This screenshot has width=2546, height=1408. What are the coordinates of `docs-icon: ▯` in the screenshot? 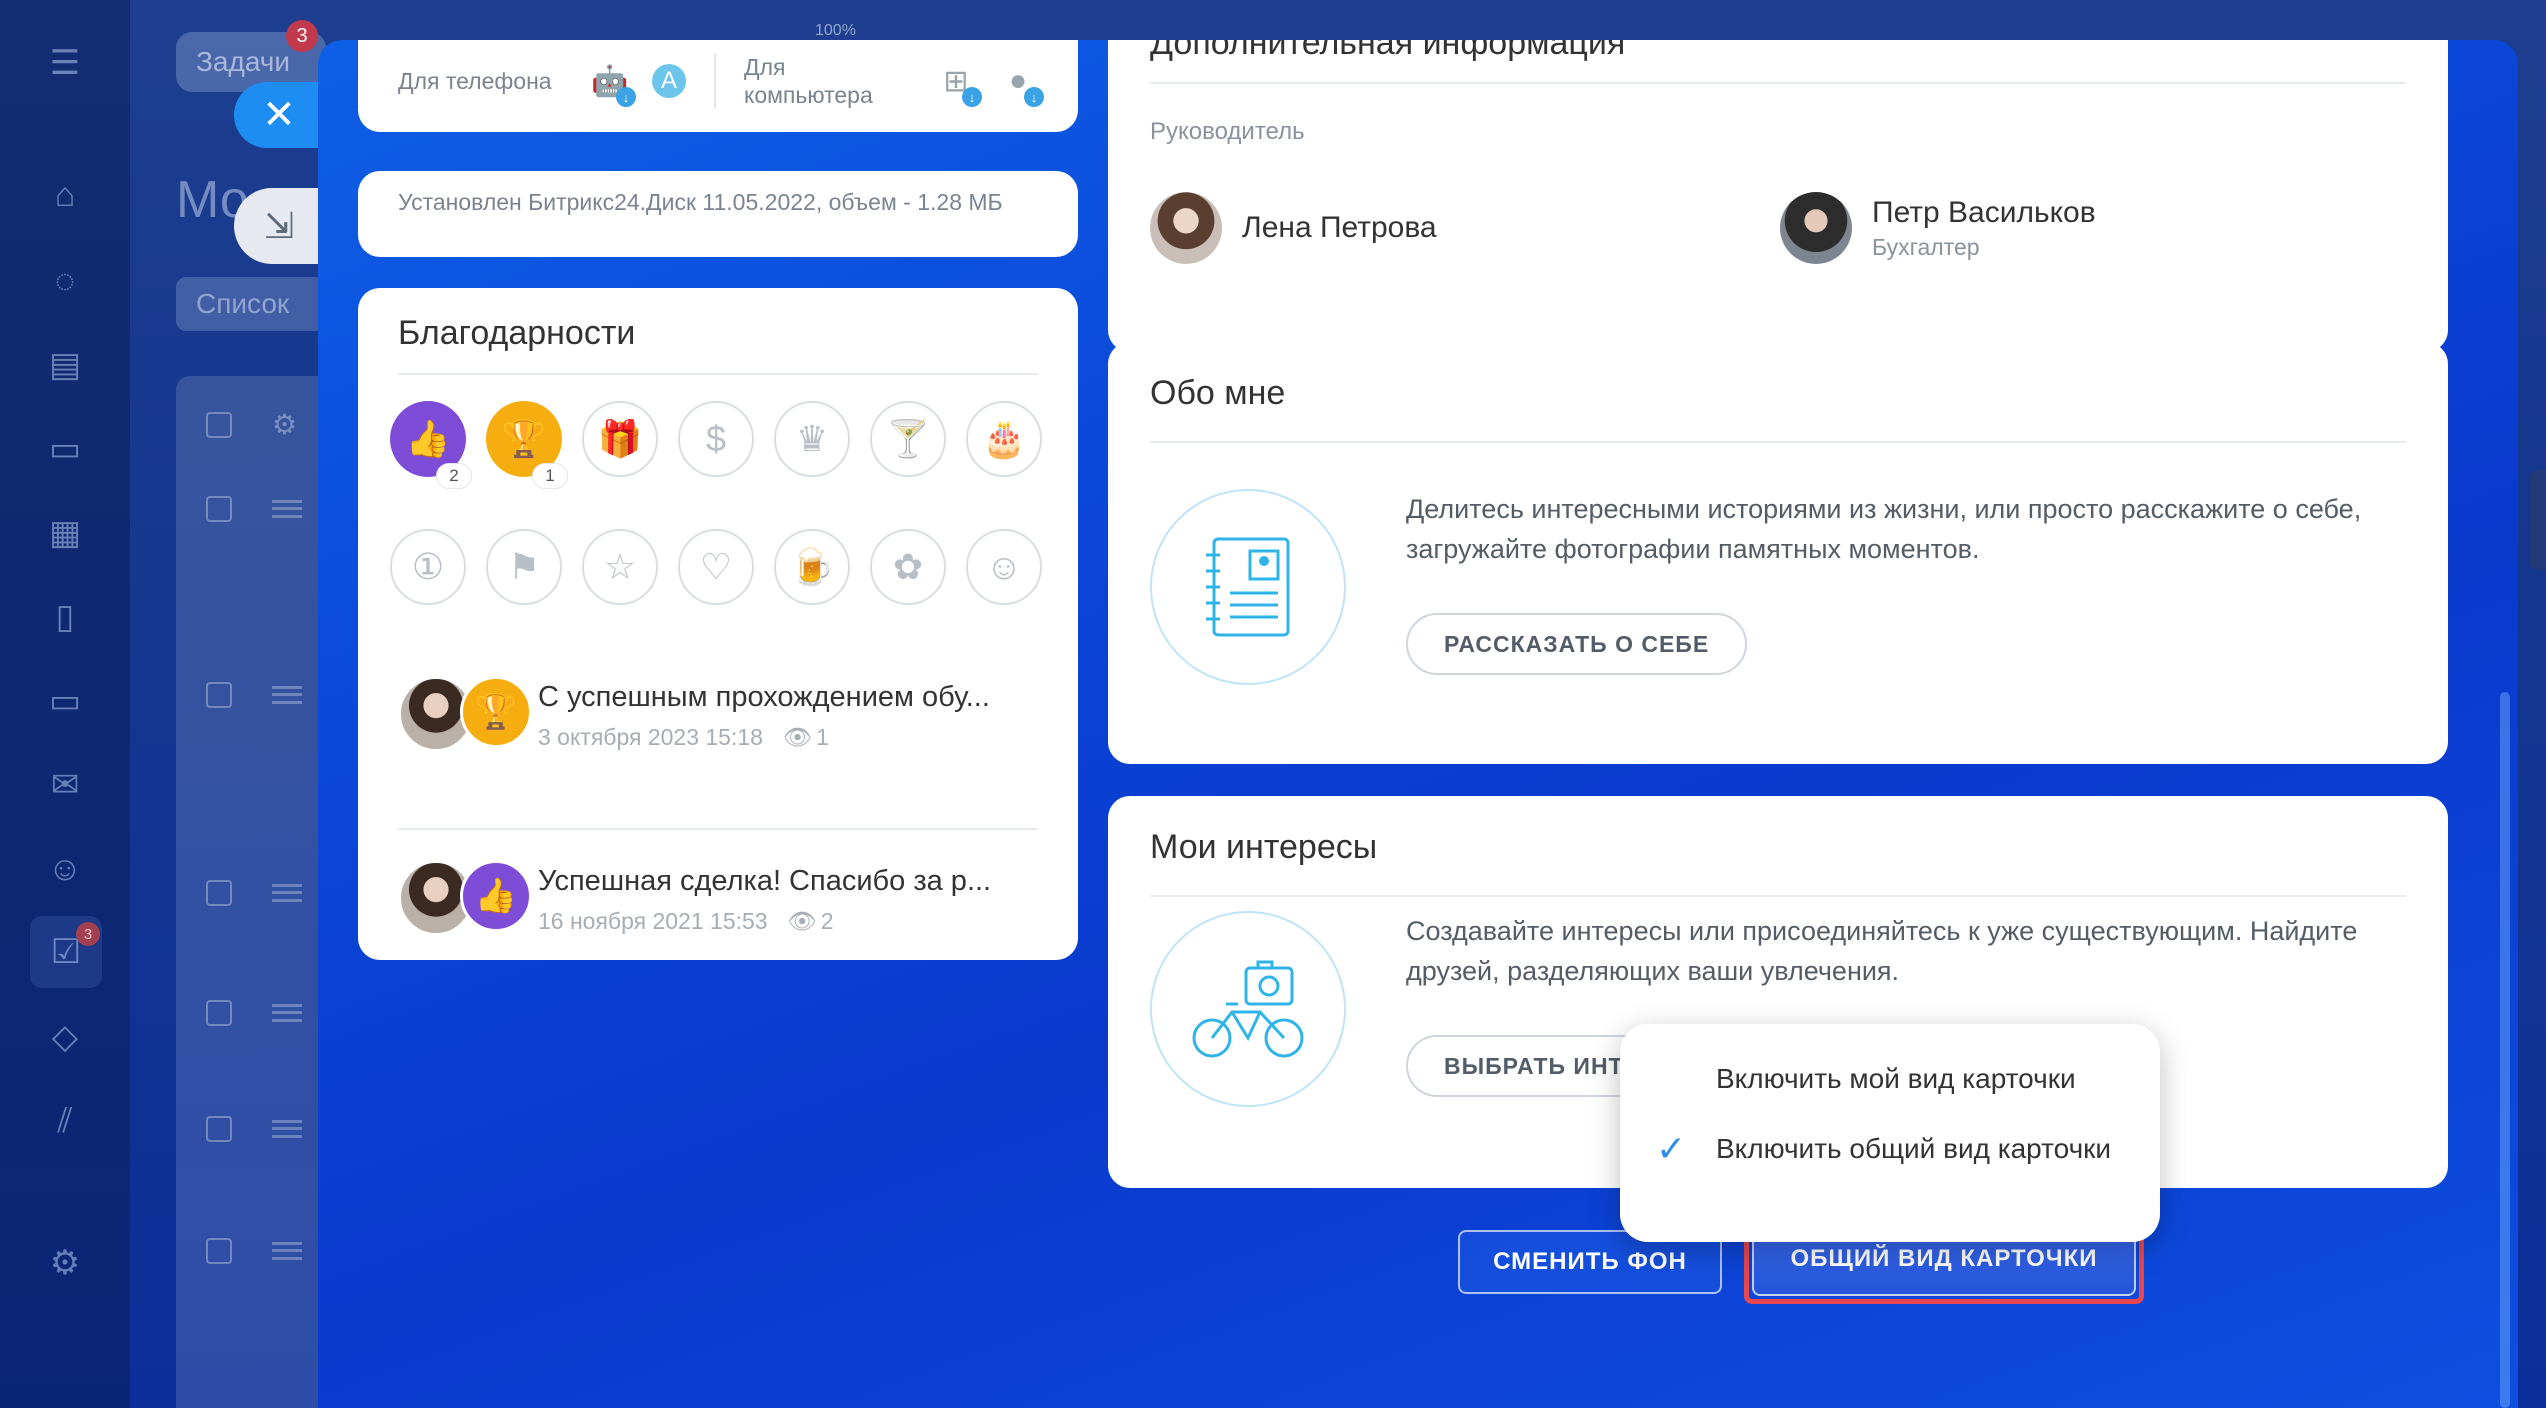 It's located at (65, 617).